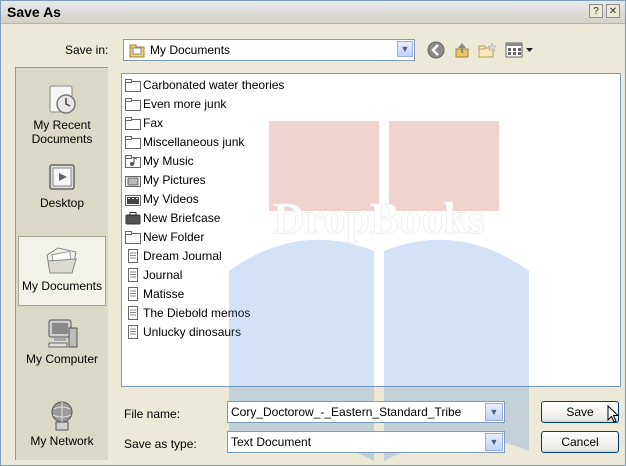 The height and width of the screenshot is (466, 626). I want to click on places-bar: My Recent Documents Desktop My Documents, so click(61, 263).